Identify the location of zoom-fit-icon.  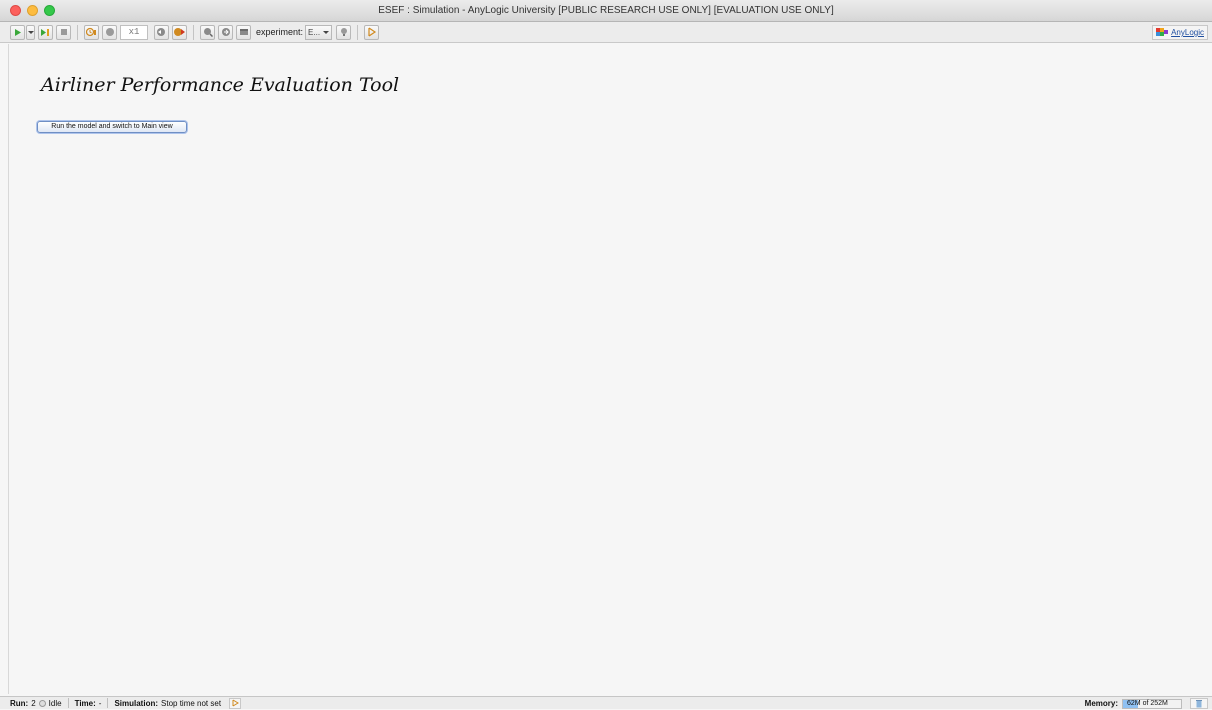
(208, 32).